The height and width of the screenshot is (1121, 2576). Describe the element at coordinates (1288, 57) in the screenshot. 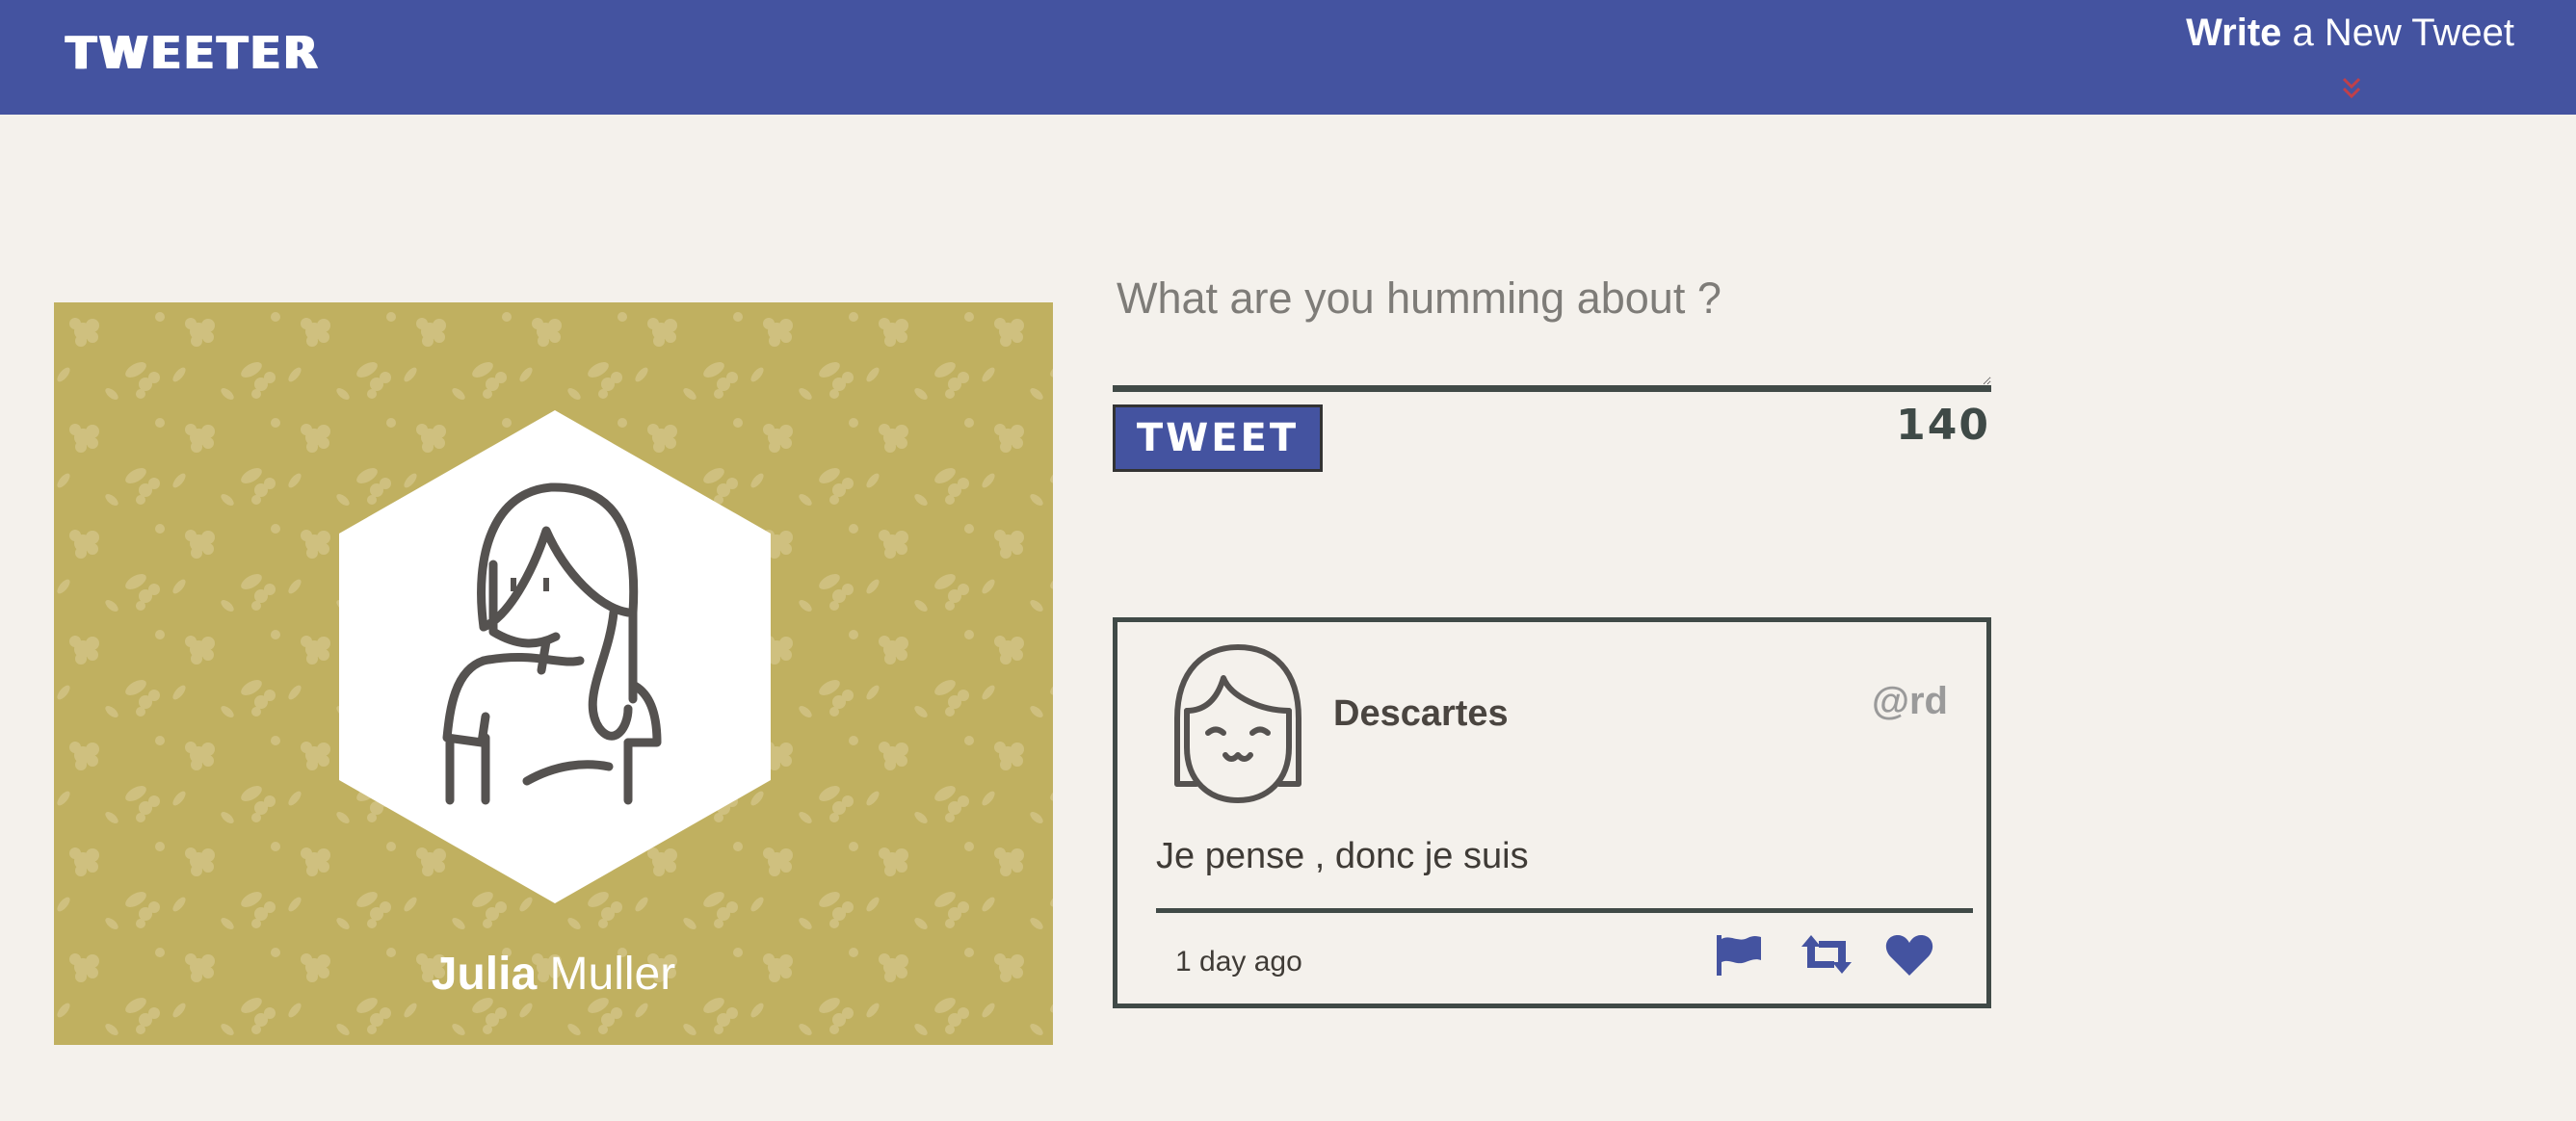

I see `top-nav-bar: TWEETER Write a New Tweet` at that location.